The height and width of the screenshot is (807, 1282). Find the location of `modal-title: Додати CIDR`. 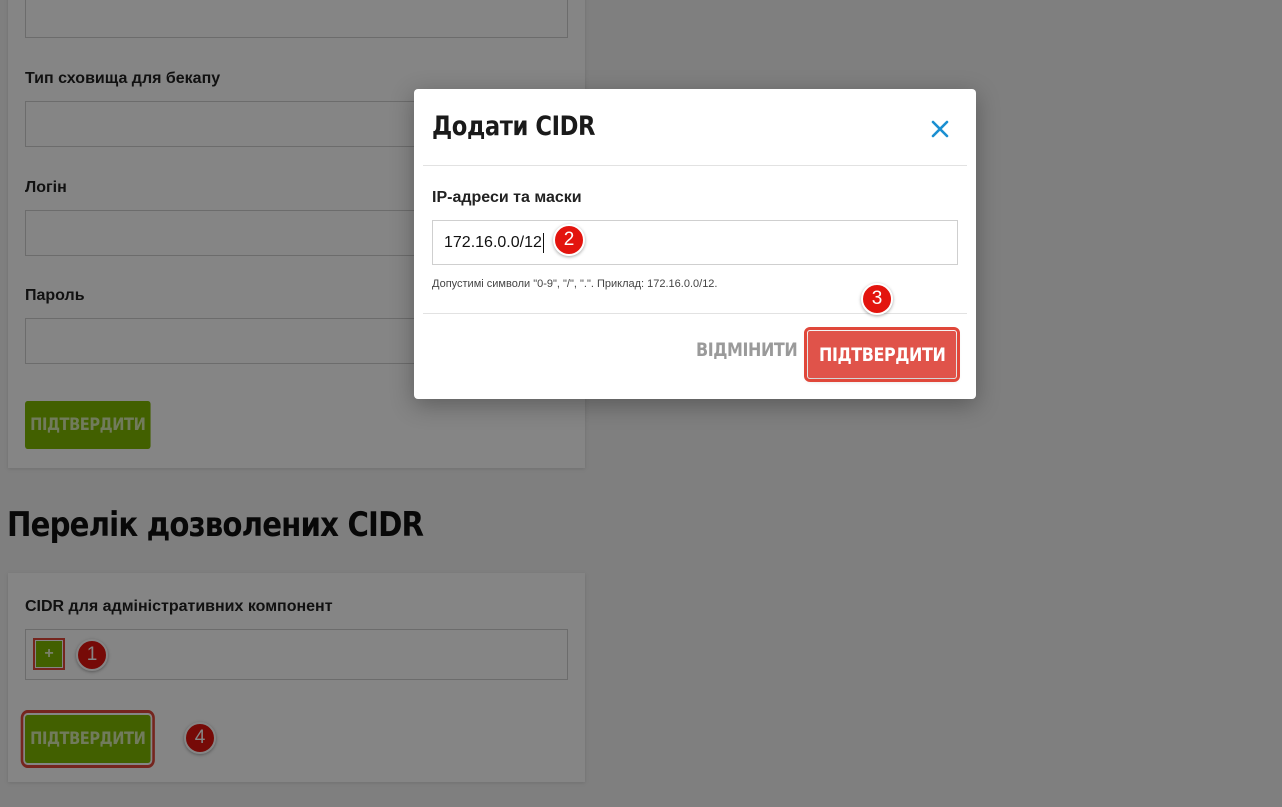

modal-title: Додати CIDR is located at coordinates (514, 126).